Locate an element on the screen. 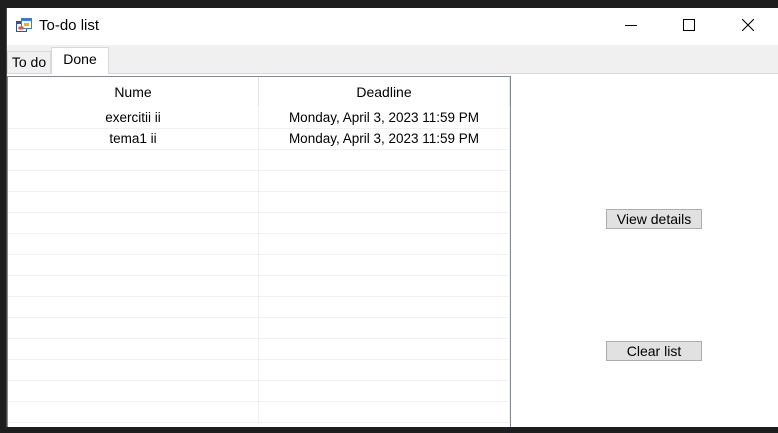 Image resolution: width=778 pixels, height=433 pixels. maximize-icon is located at coordinates (689, 27).